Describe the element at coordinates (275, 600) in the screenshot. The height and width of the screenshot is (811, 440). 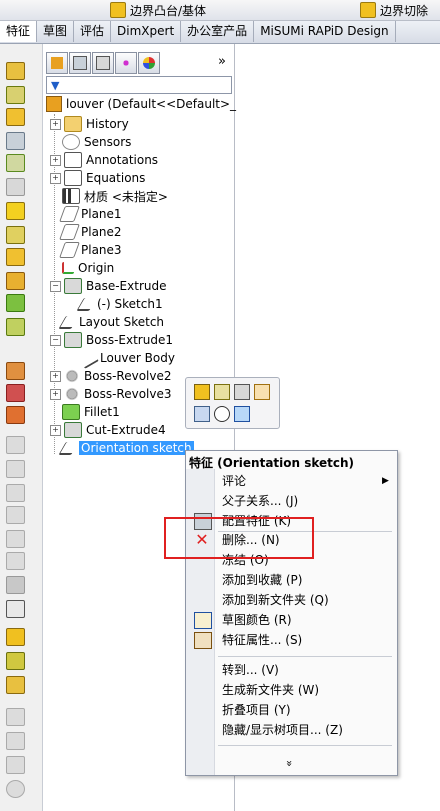
I see `menu-item-add-to-new-folder: 添加到新文件夹 (Q)` at that location.